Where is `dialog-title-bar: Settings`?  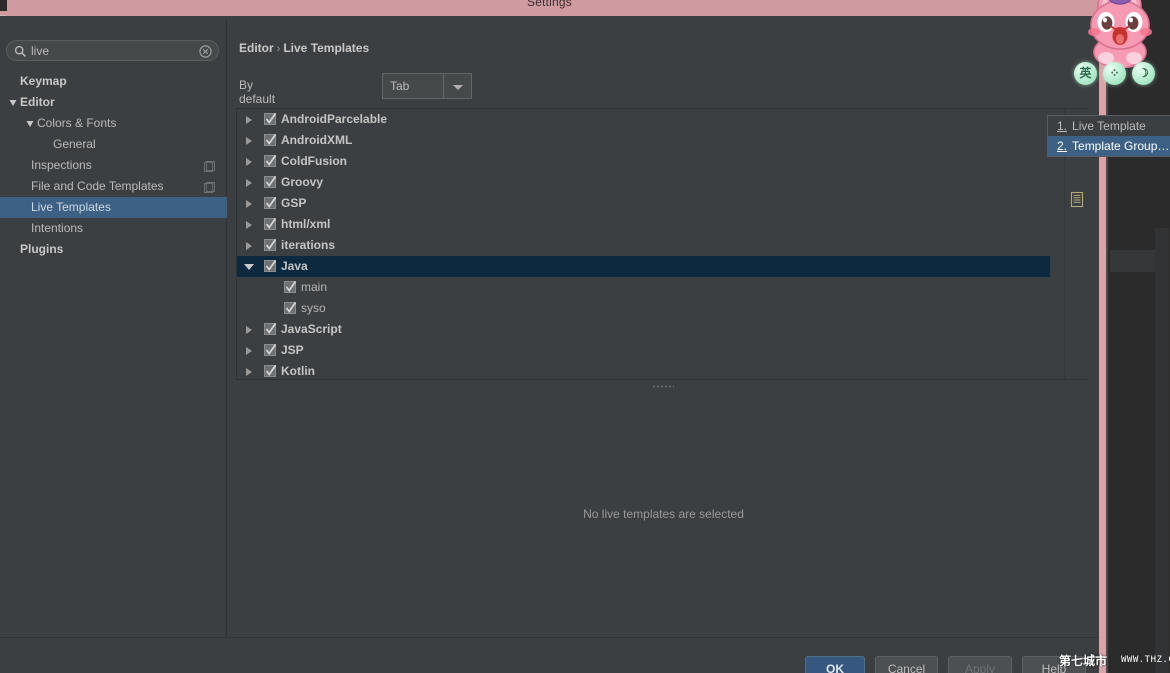
dialog-title-bar: Settings is located at coordinates (549, 8).